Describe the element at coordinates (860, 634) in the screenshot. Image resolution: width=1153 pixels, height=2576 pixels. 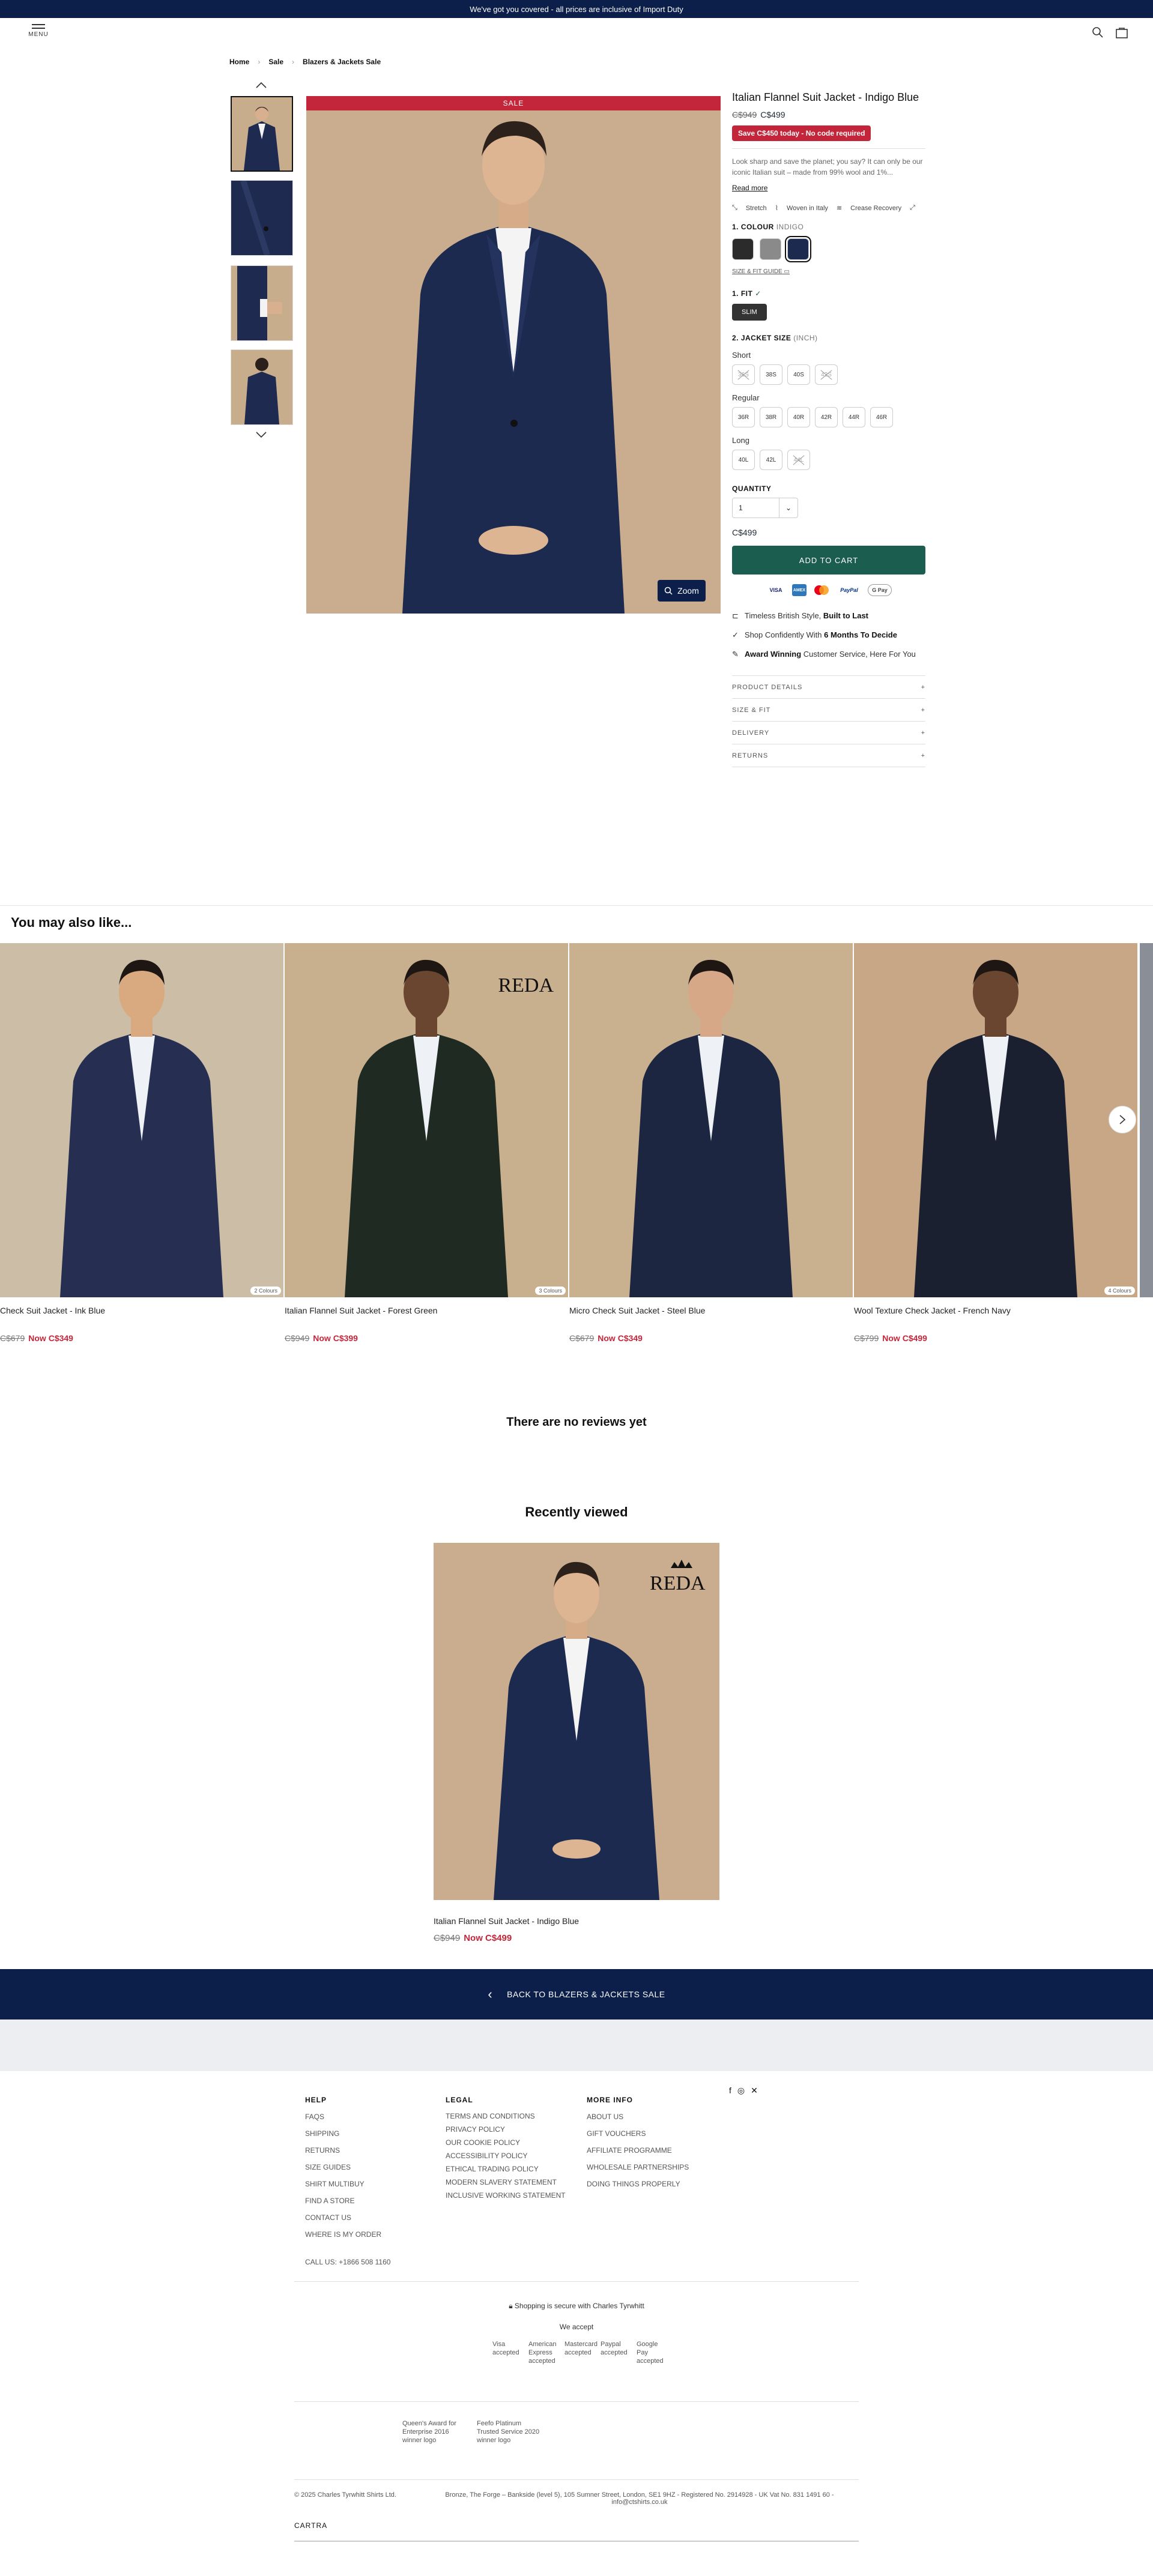
I see `usp2-bold: 6 Months To Decide` at that location.